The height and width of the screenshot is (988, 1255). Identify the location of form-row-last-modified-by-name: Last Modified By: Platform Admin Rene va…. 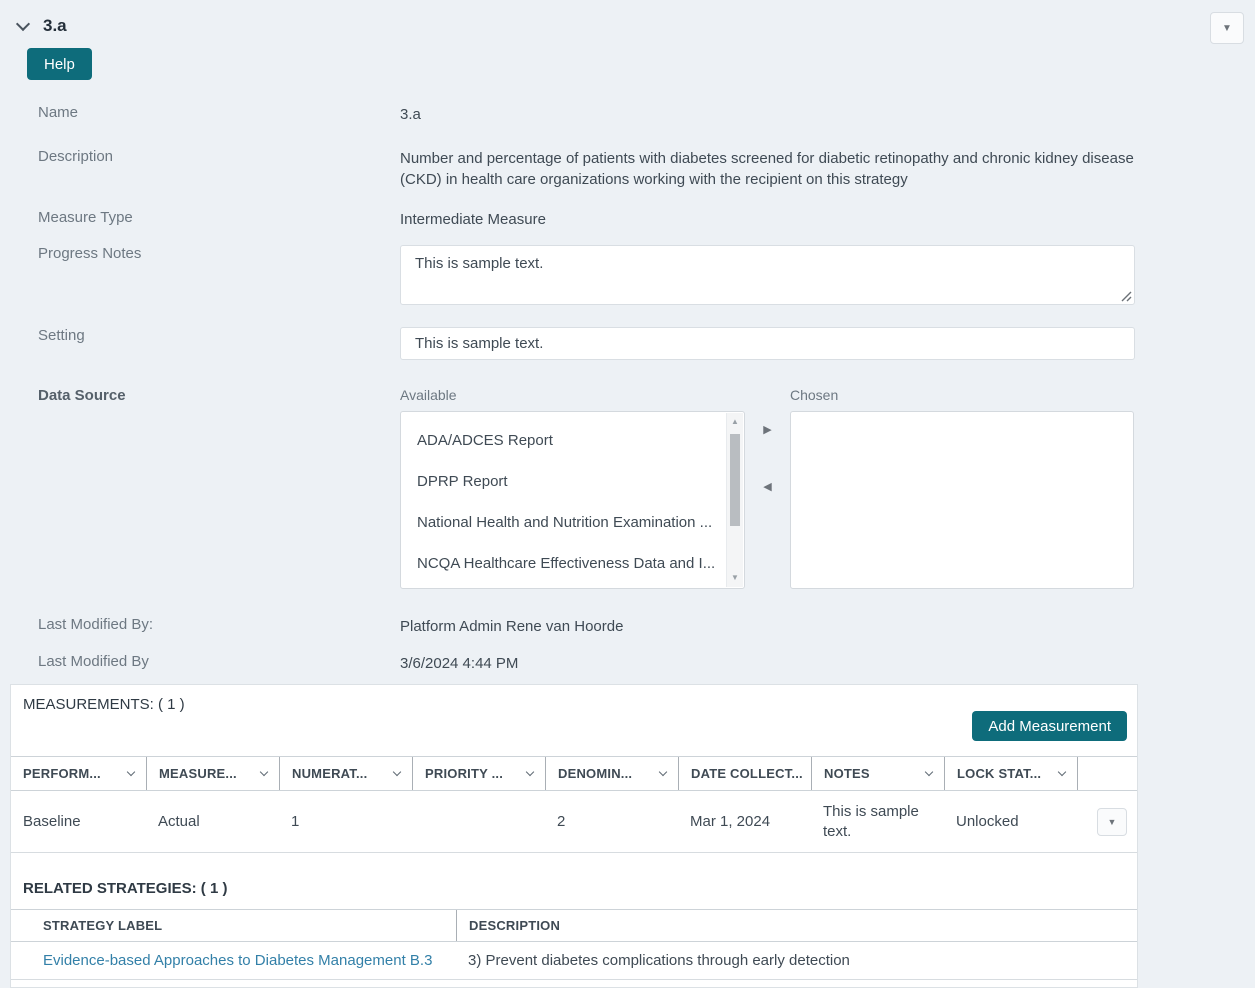
(627, 626).